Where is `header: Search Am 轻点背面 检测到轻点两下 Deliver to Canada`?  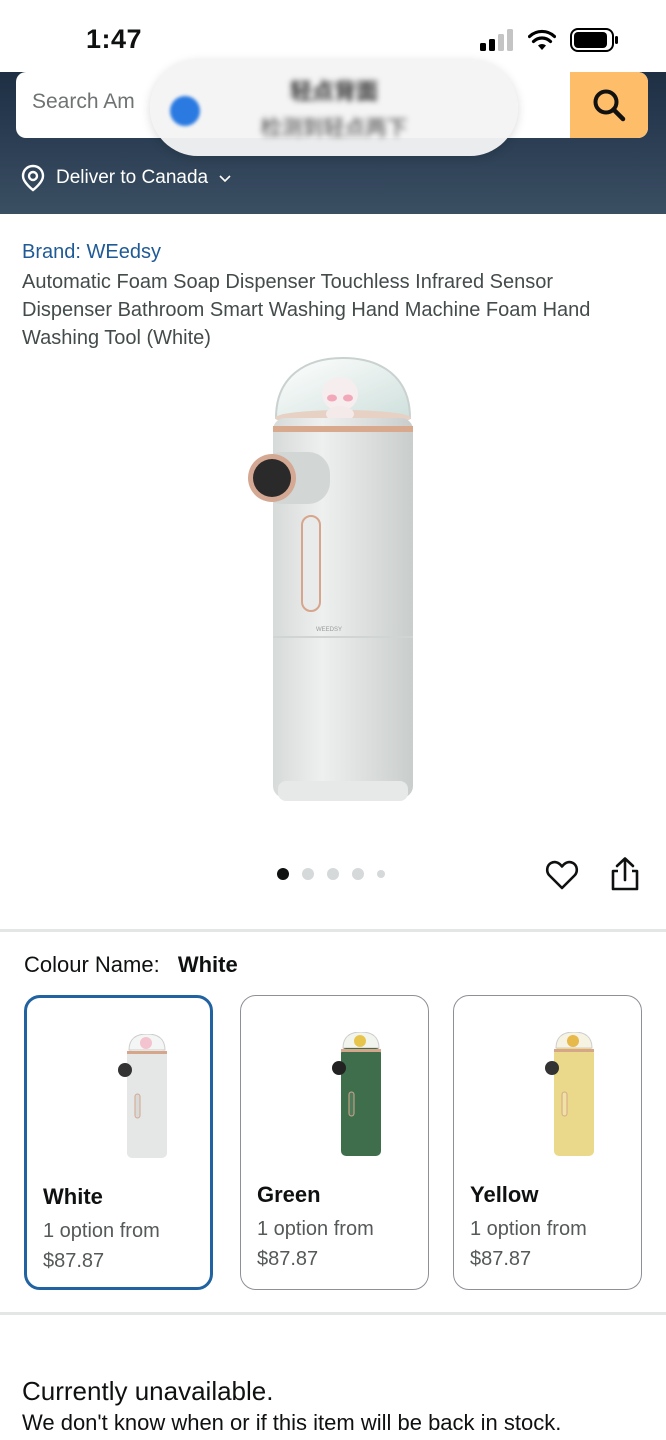
header: Search Am 轻点背面 检测到轻点两下 Deliver to Canada is located at coordinates (333, 137).